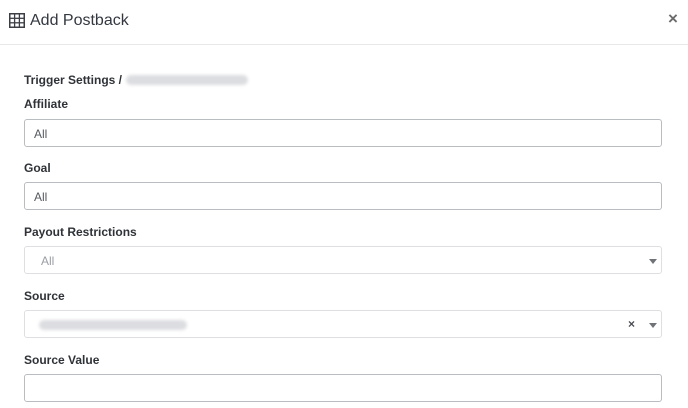  What do you see at coordinates (673, 19) in the screenshot?
I see `close-button: ×` at bounding box center [673, 19].